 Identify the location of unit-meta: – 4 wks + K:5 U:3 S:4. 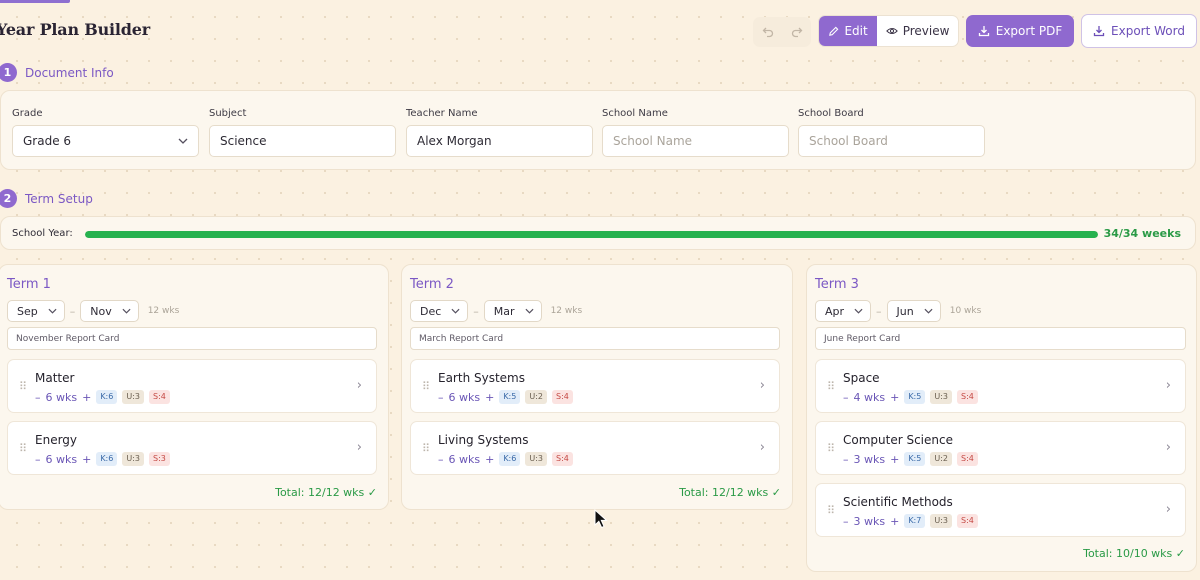
(910, 397).